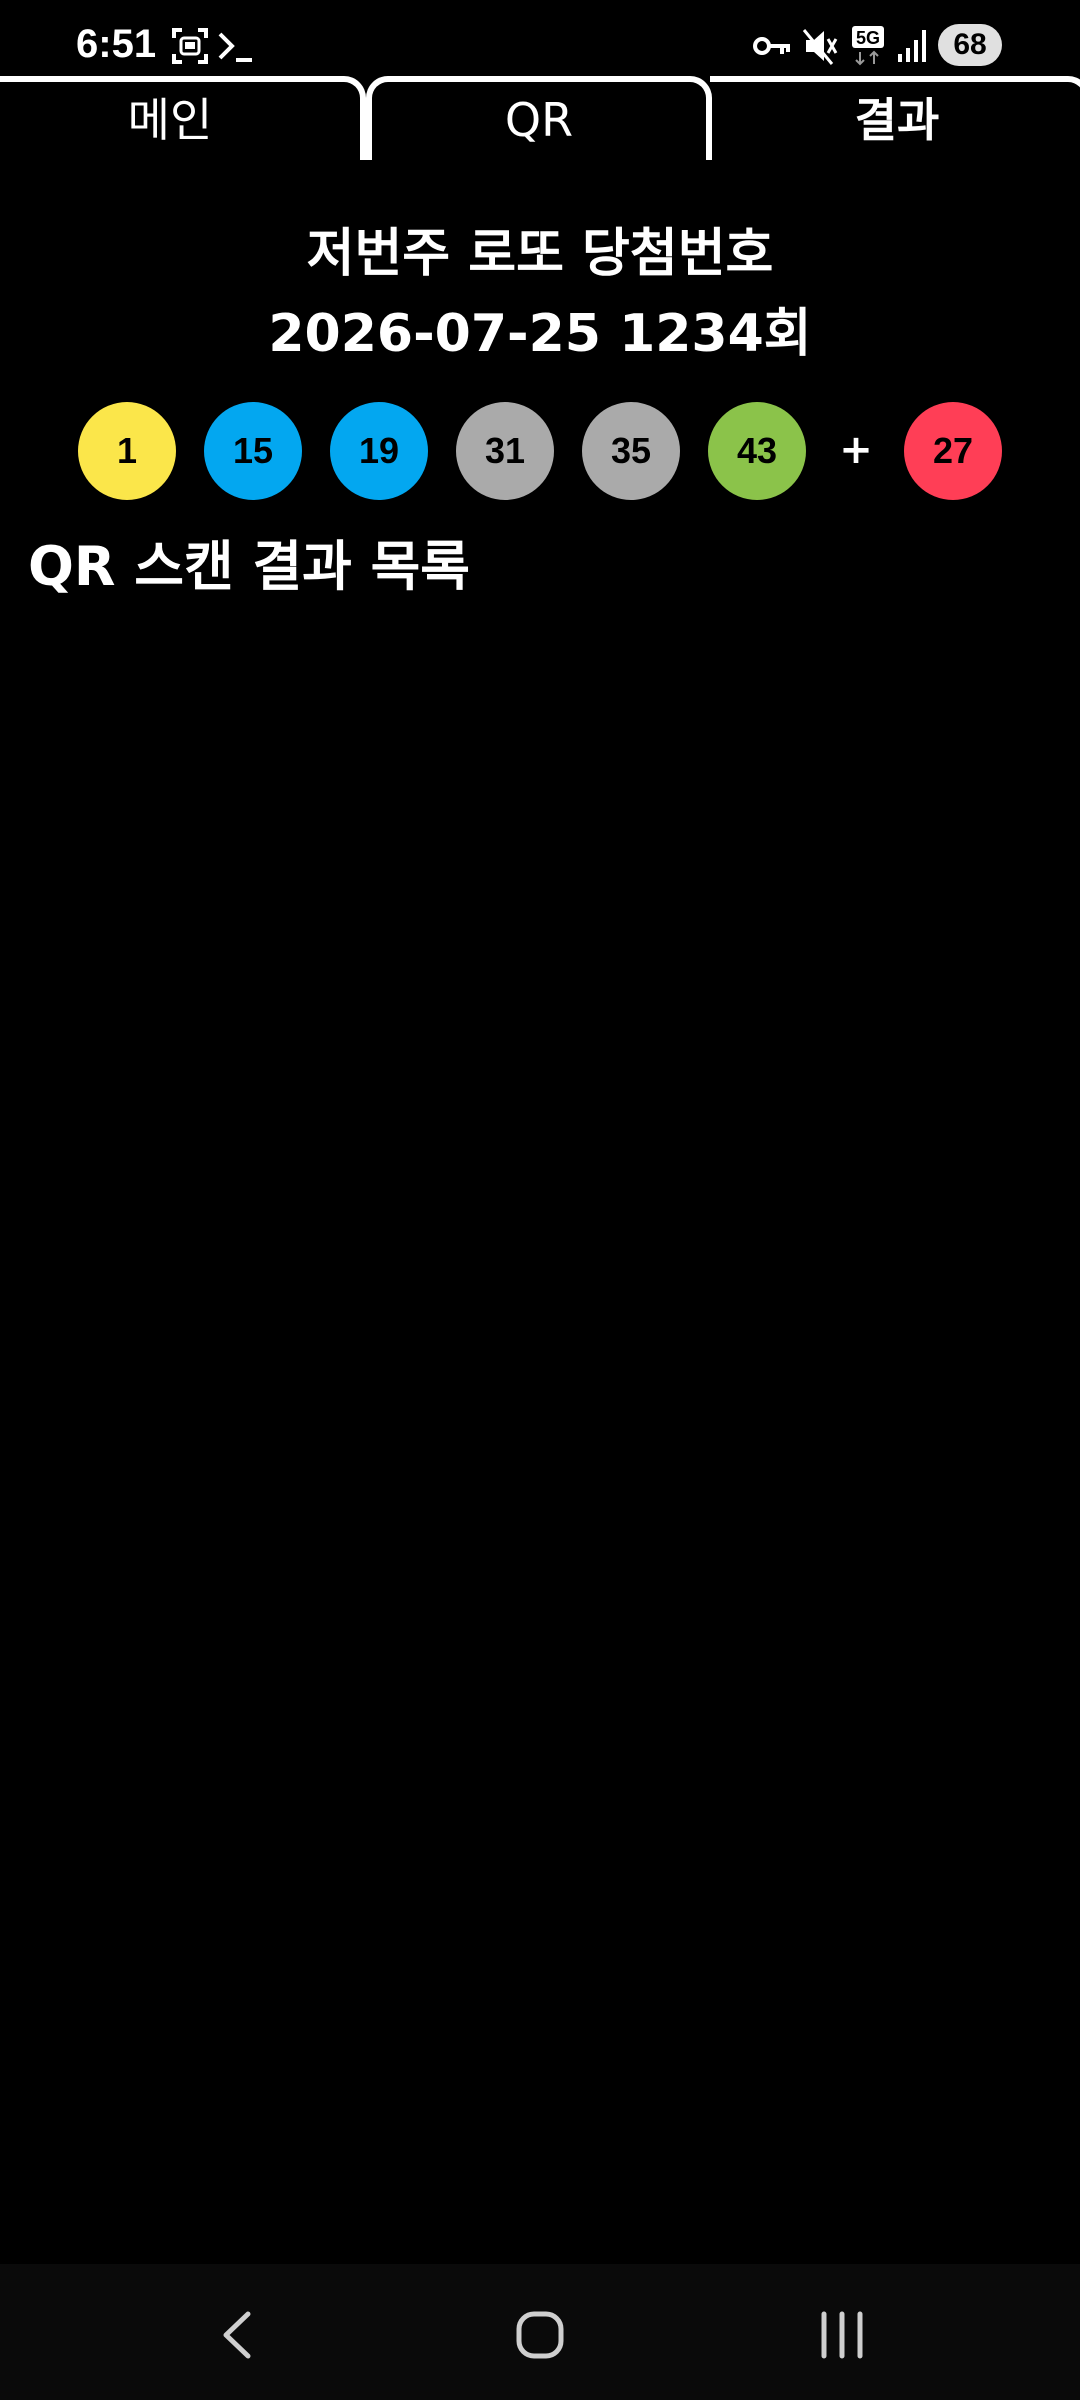  I want to click on tab-bar: 메인 QR 결과, so click(540, 118).